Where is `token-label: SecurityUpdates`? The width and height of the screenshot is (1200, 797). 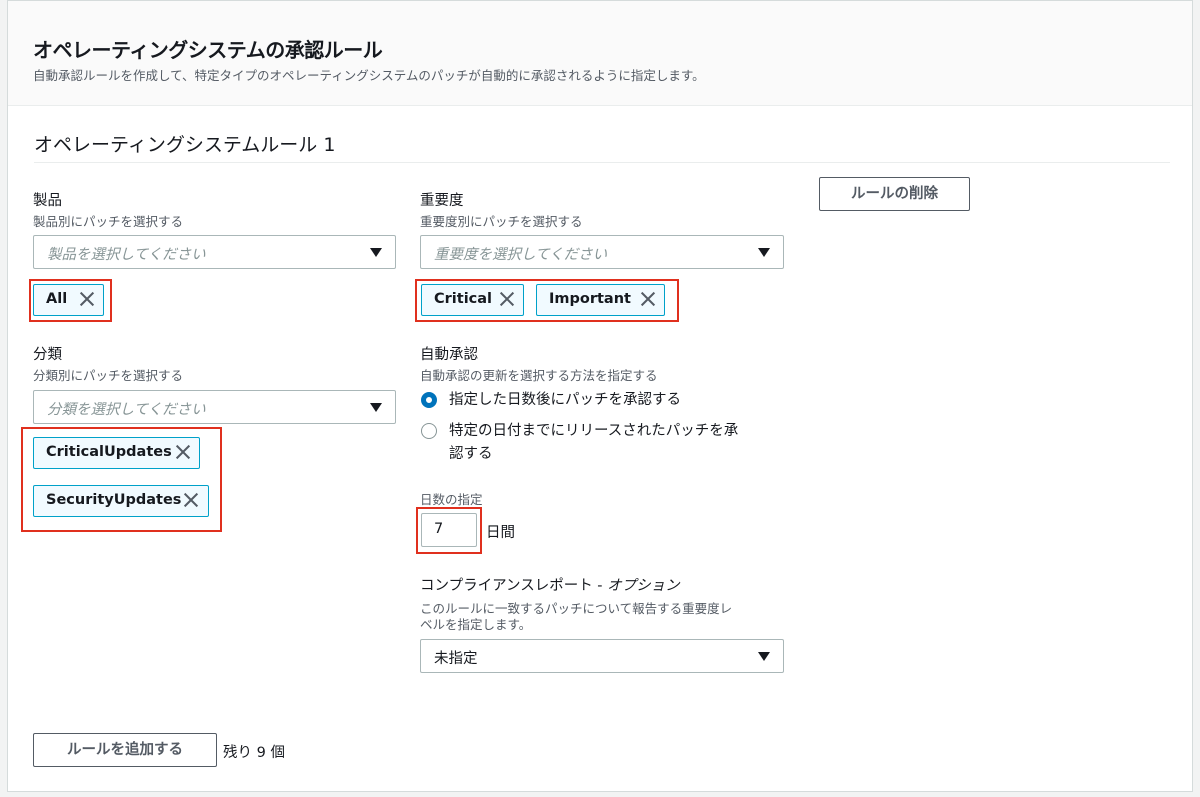
token-label: SecurityUpdates is located at coordinates (114, 500).